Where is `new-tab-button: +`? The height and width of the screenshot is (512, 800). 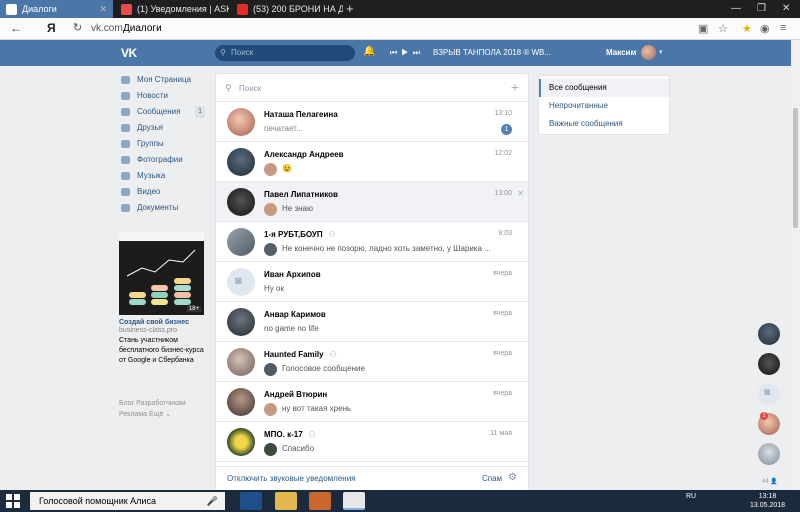
new-tab-button: + is located at coordinates (350, 8).